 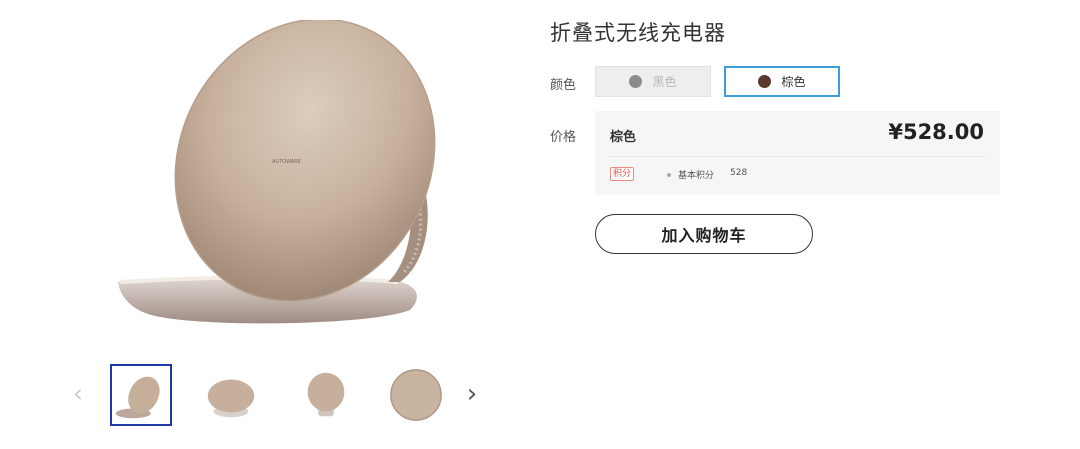 What do you see at coordinates (286, 162) in the screenshot?
I see `pad-brand-text: AUTOWARE` at bounding box center [286, 162].